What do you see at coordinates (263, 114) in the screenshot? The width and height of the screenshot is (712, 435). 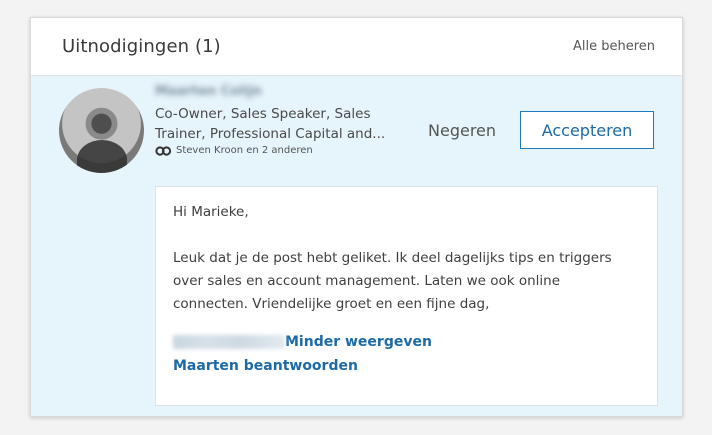 I see `headline-line-1: Co-Owner, Sales Speaker, Sales` at bounding box center [263, 114].